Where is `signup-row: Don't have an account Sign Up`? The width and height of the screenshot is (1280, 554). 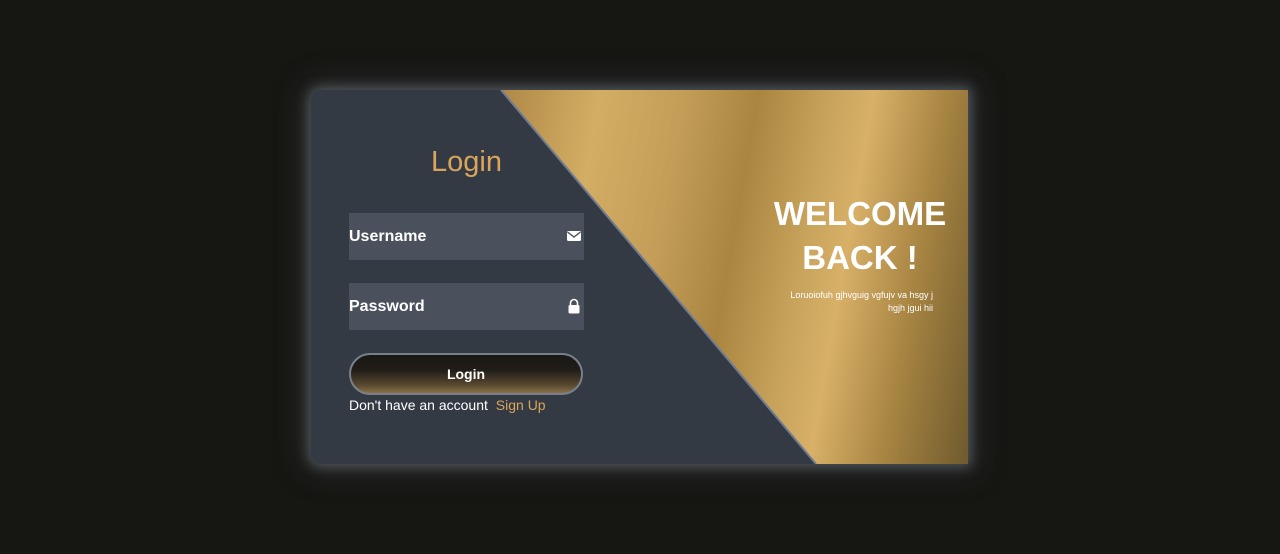 signup-row: Don't have an account Sign Up is located at coordinates (447, 405).